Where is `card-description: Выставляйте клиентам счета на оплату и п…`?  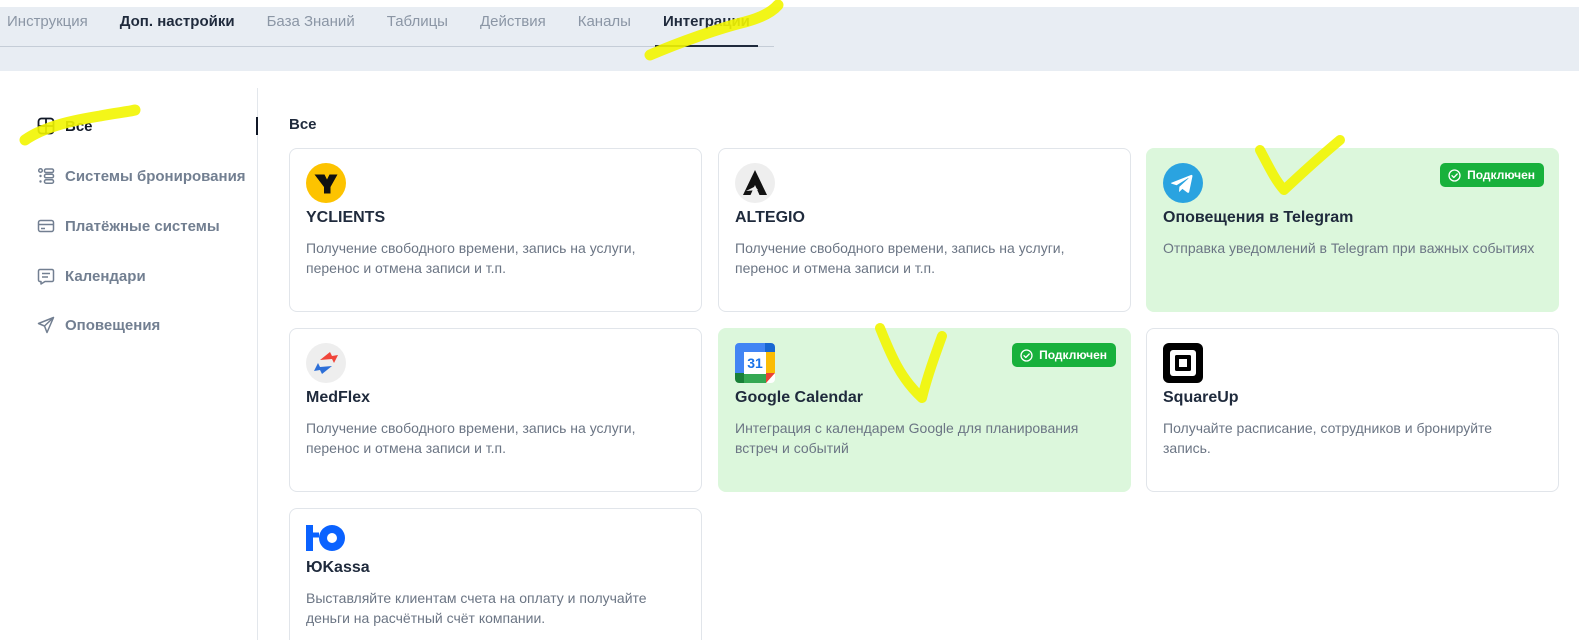 card-description: Выставляйте клиентам счета на оплату и п… is located at coordinates (476, 608).